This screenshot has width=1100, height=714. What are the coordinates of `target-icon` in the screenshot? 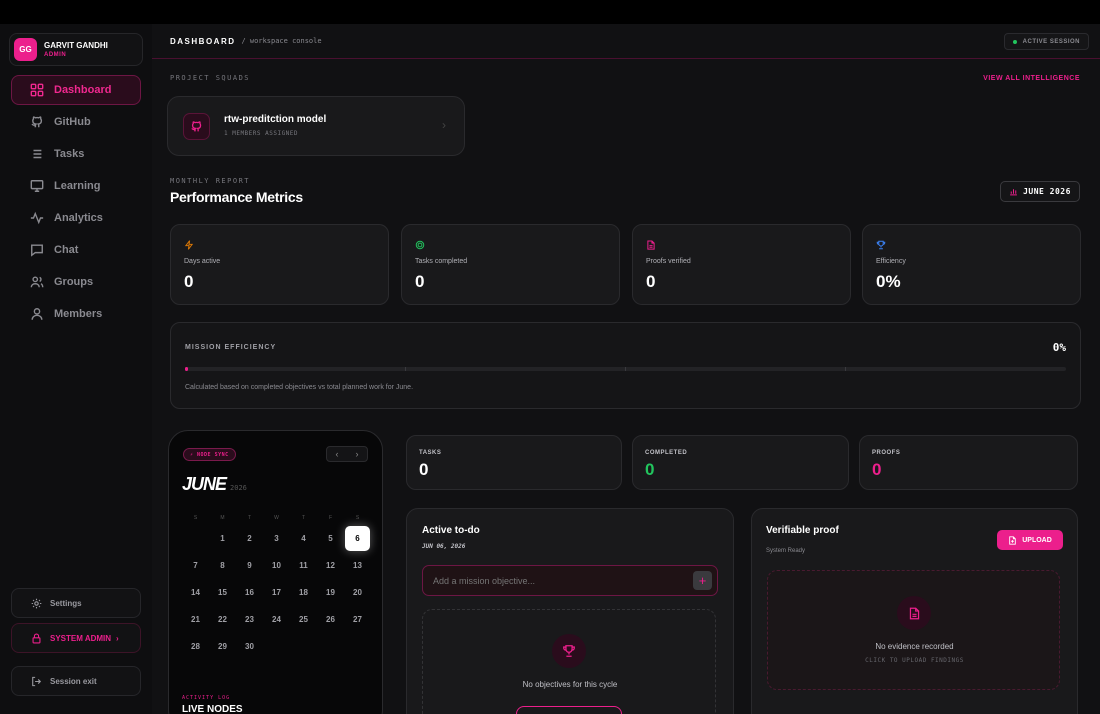 It's located at (420, 243).